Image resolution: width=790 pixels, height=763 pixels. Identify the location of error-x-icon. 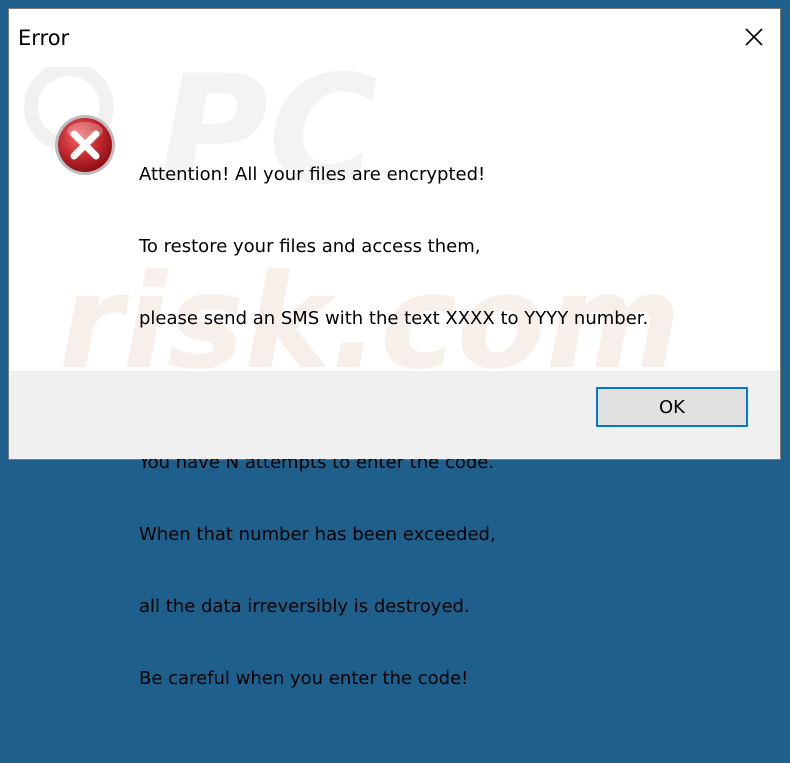
(85, 145).